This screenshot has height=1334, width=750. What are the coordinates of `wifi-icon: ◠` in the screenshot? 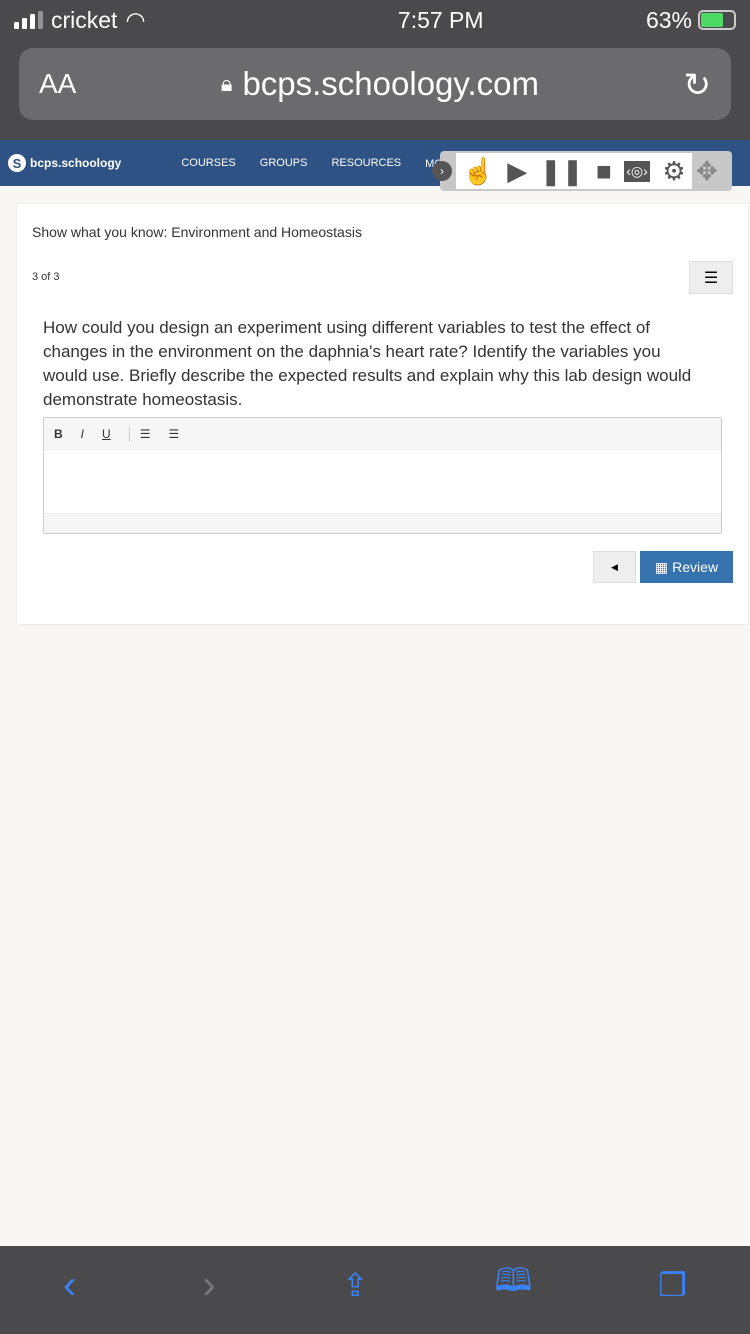 It's located at (135, 19).